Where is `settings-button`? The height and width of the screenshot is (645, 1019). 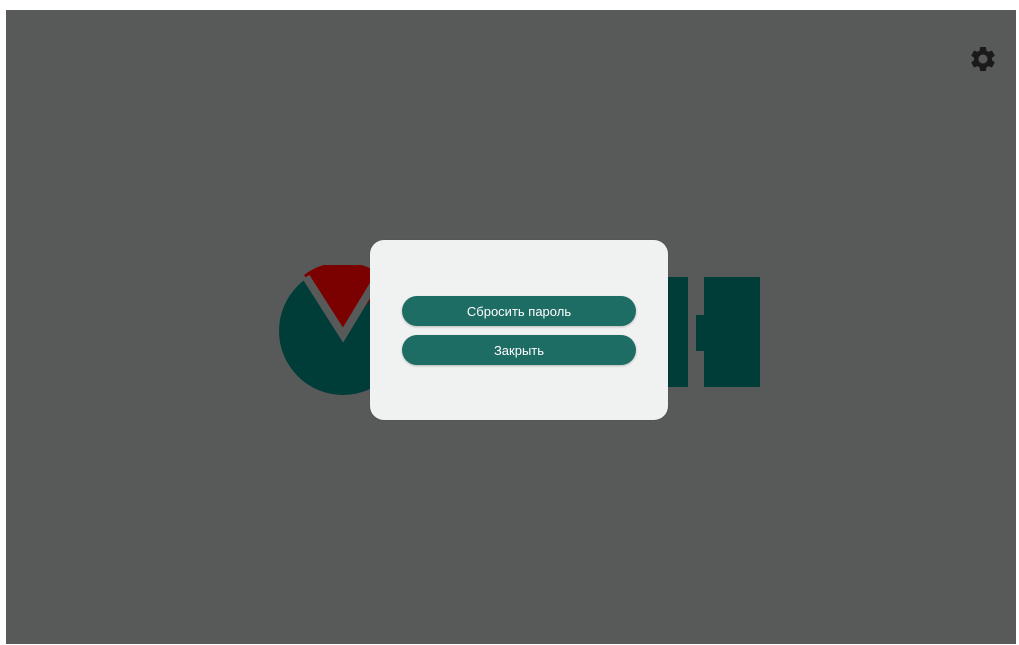 settings-button is located at coordinates (983, 59).